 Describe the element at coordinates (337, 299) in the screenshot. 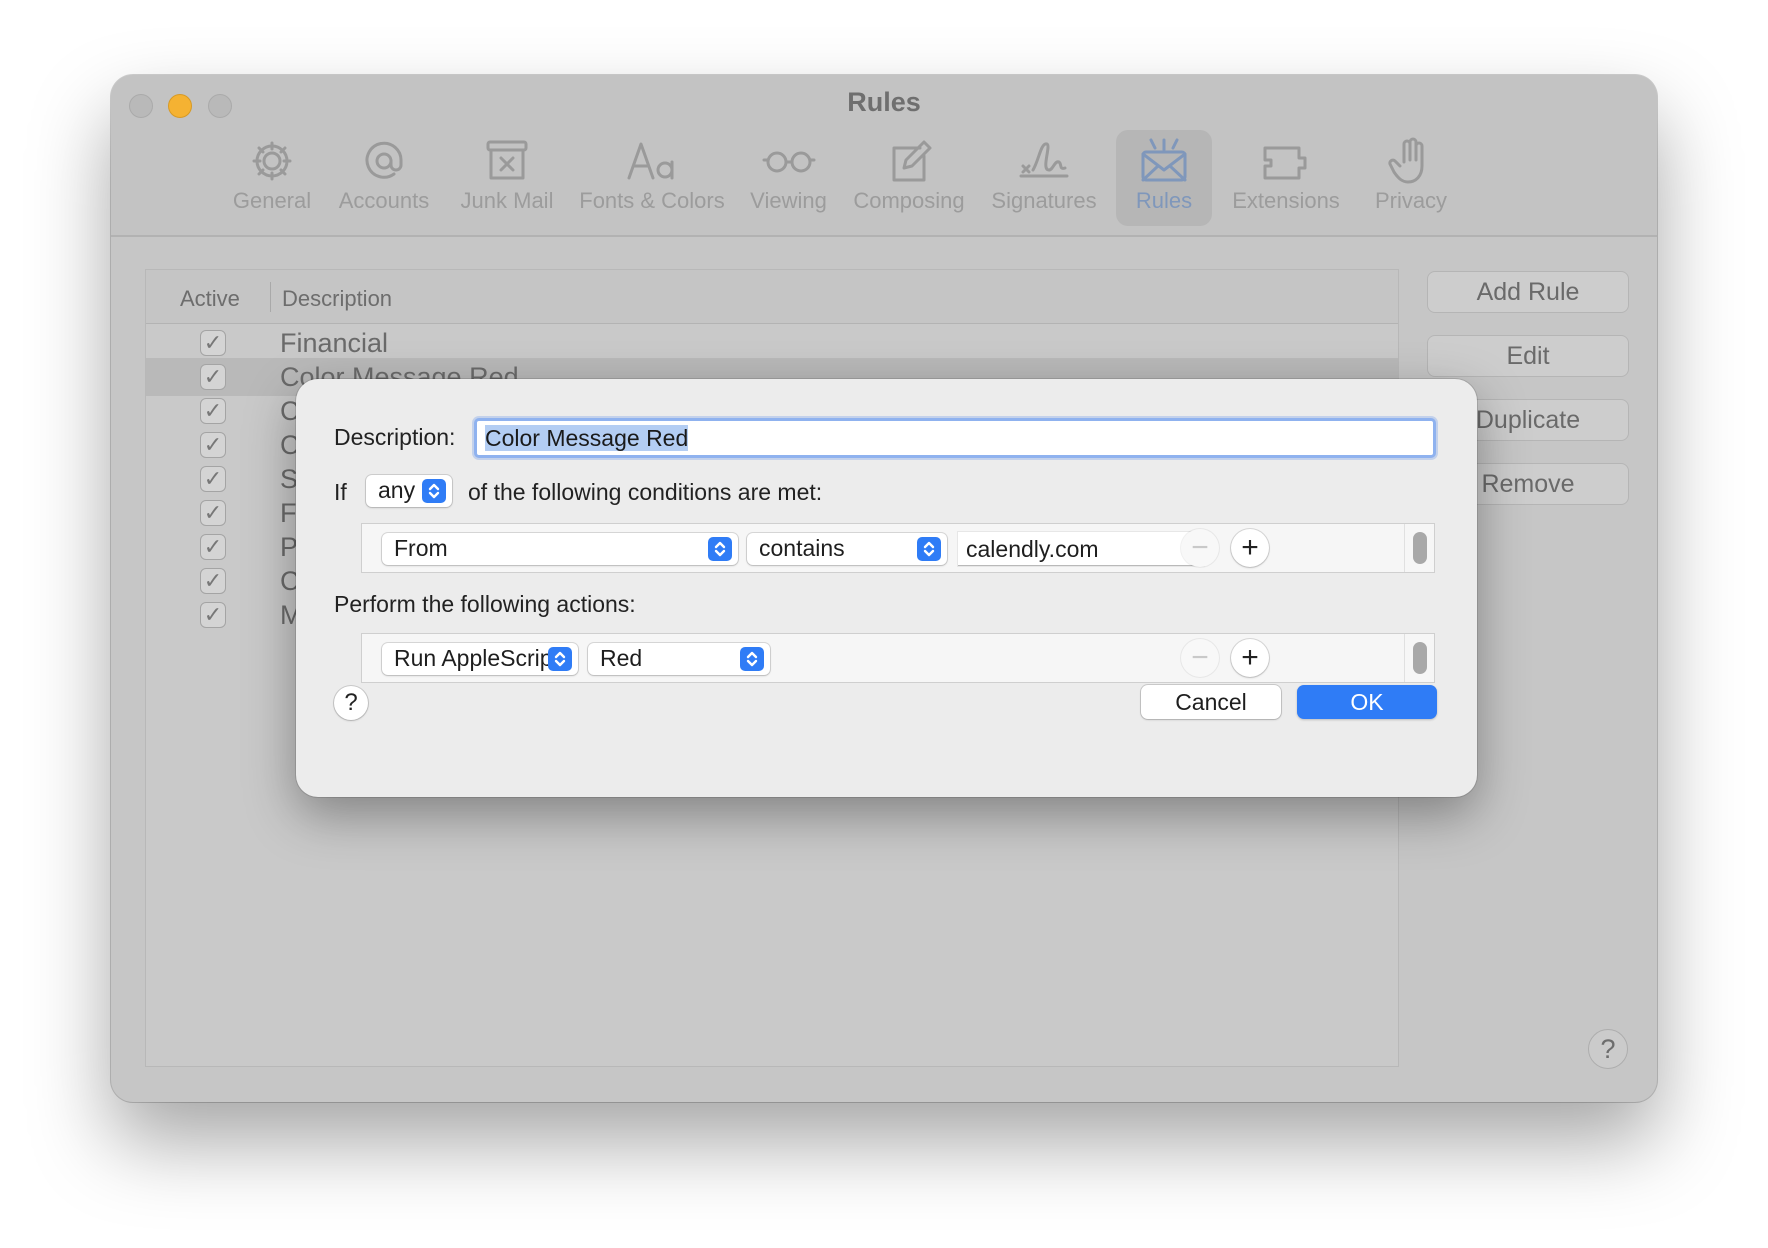

I see `column-header-description: Description` at that location.